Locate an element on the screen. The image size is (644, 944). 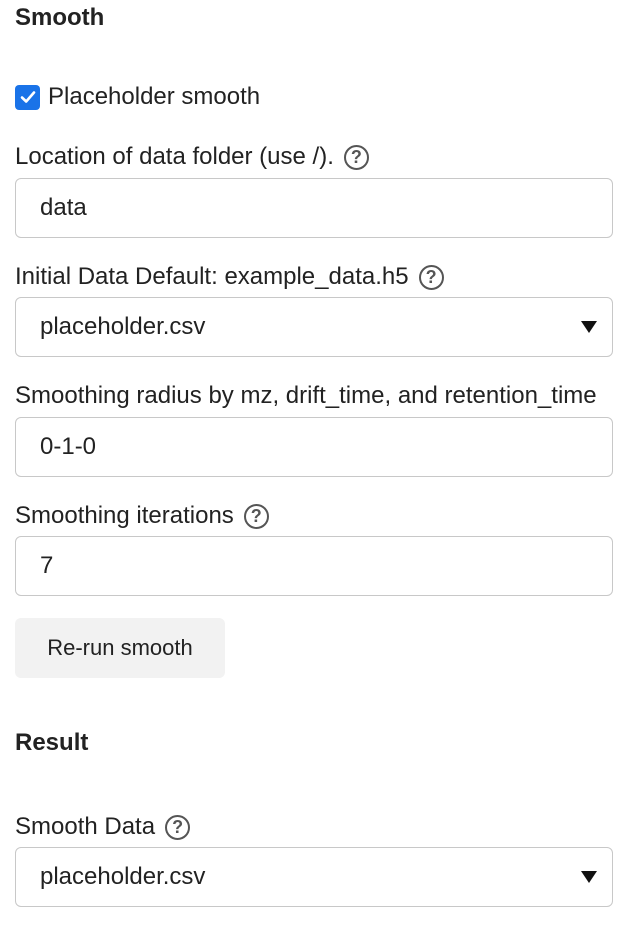
result-section-title: Result is located at coordinates (52, 742).